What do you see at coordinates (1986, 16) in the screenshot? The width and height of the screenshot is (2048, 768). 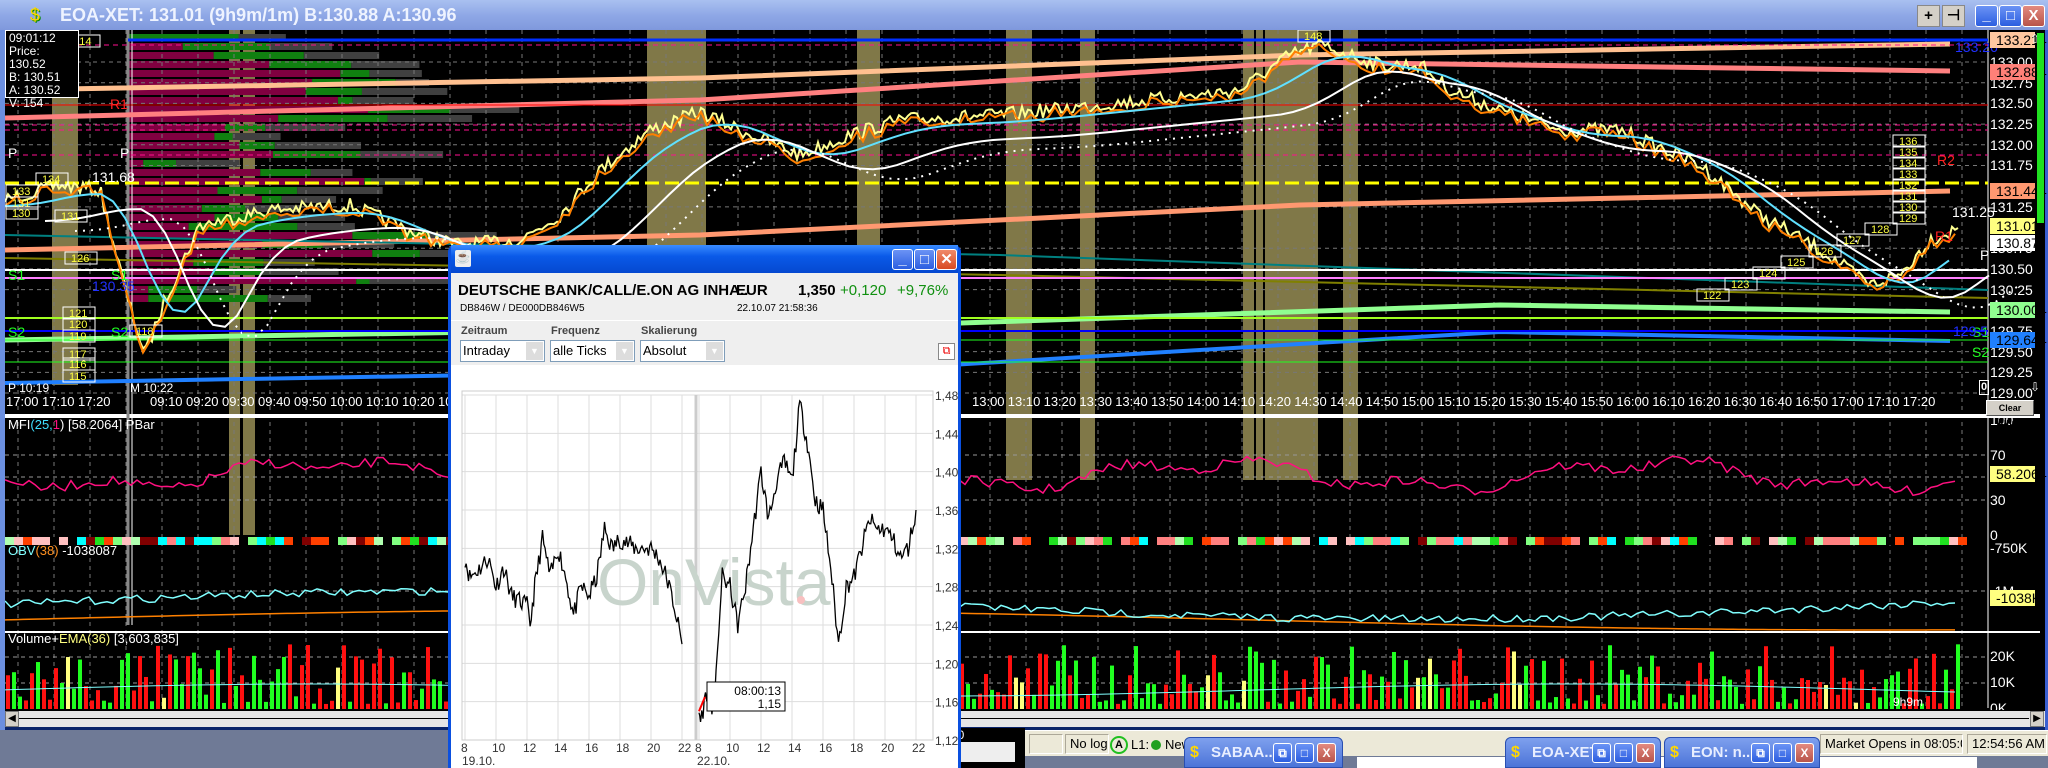 I see `minimize-button: _` at bounding box center [1986, 16].